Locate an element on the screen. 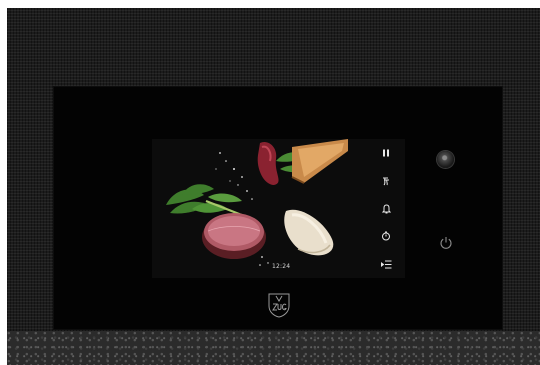 This screenshot has width=540, height=365. food-image is located at coordinates (257, 202).